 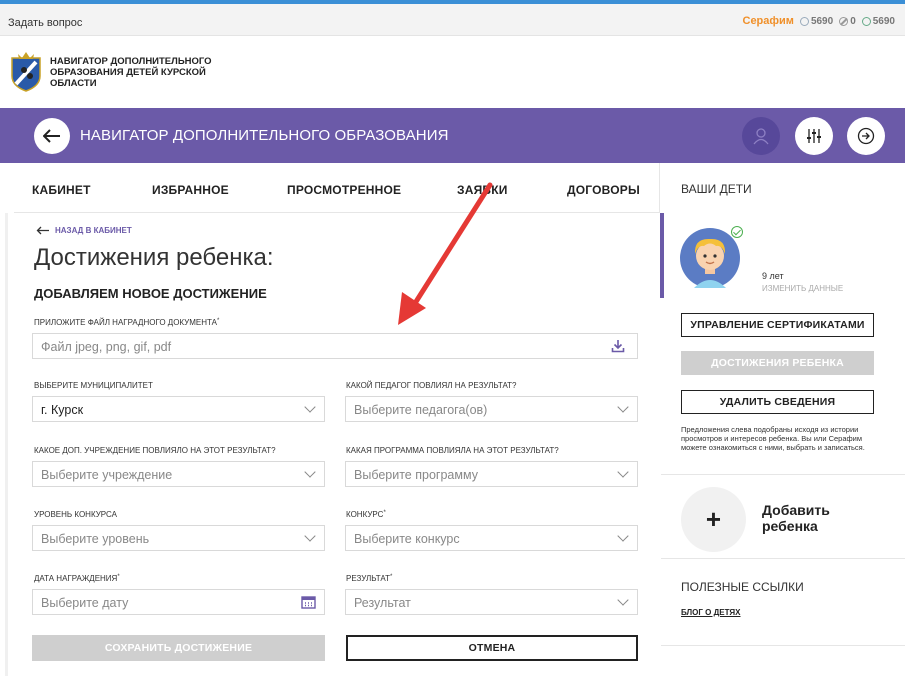 I want to click on level-placeholder: Выберите уровень, so click(x=95, y=539).